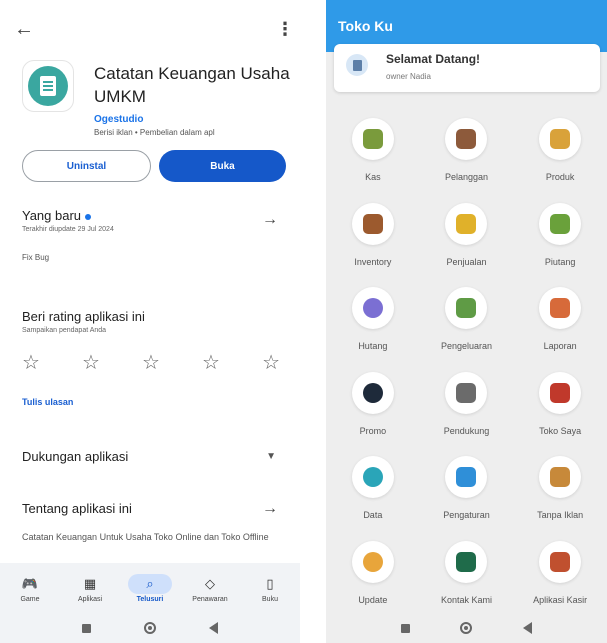 Image resolution: width=607 pixels, height=643 pixels. I want to click on whats-new-arrow-icon: →, so click(270, 220).